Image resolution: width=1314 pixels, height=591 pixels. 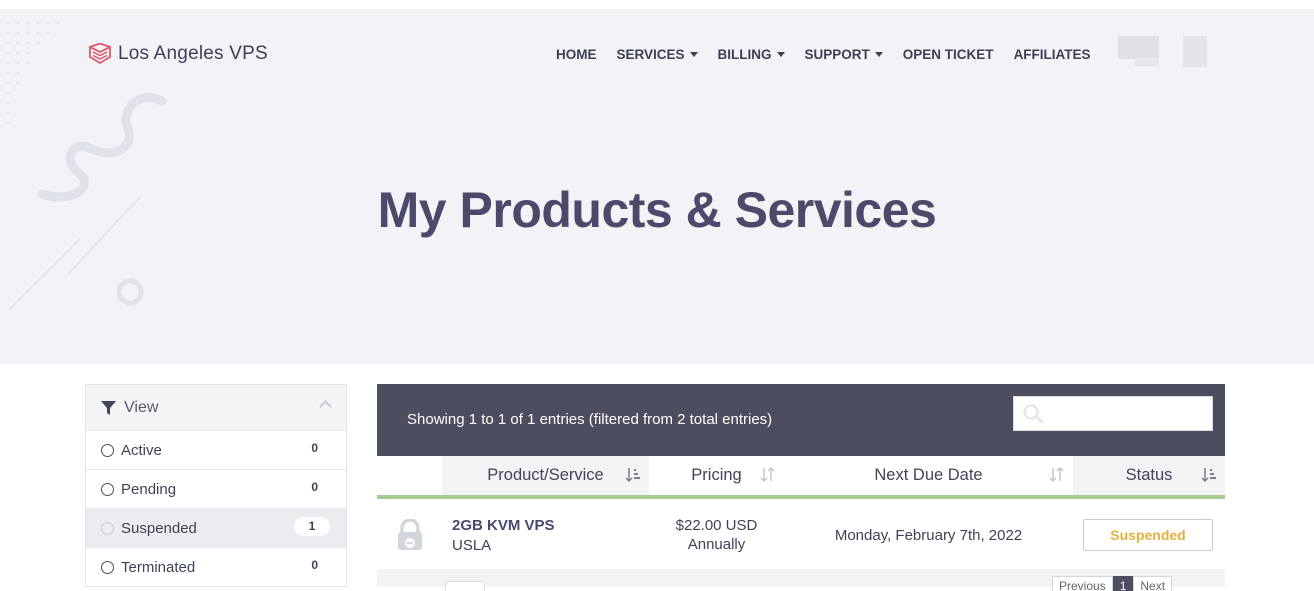 What do you see at coordinates (1138, 51) in the screenshot?
I see `language-selector` at bounding box center [1138, 51].